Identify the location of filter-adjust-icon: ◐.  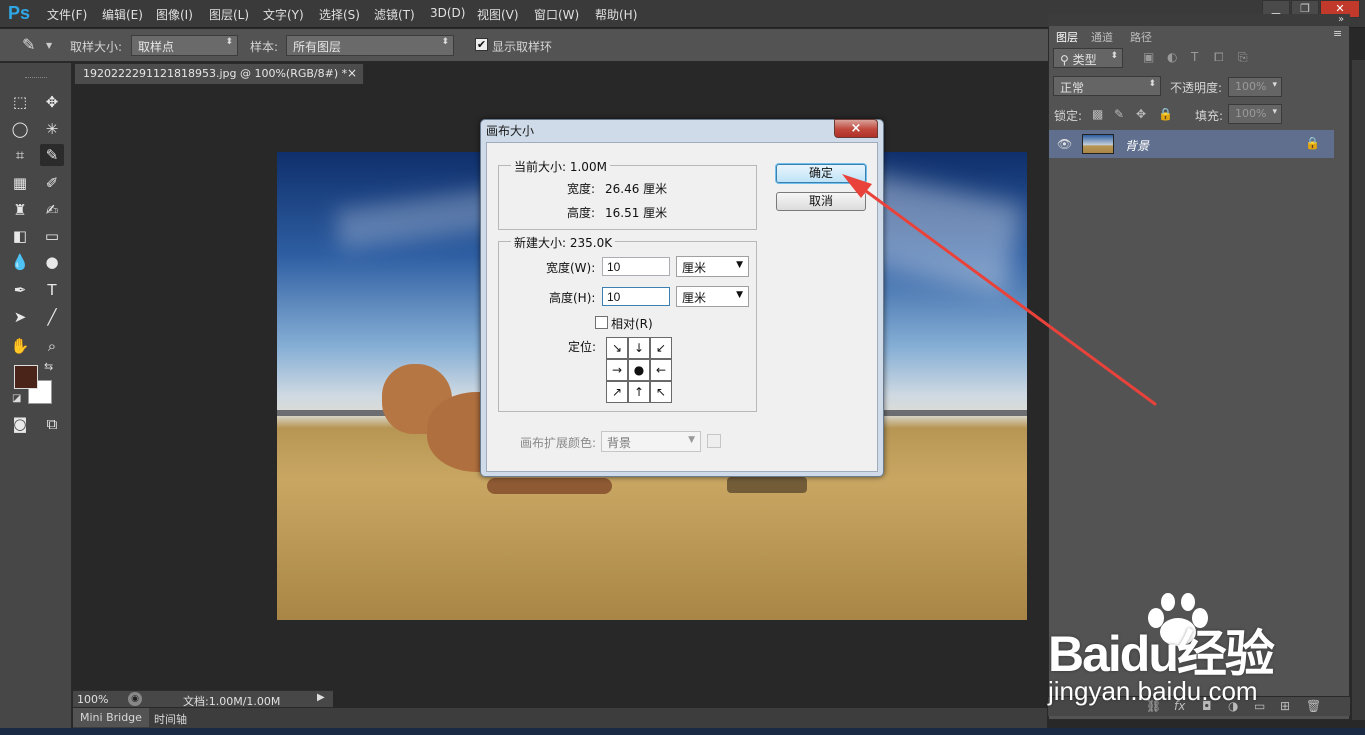
(1172, 57).